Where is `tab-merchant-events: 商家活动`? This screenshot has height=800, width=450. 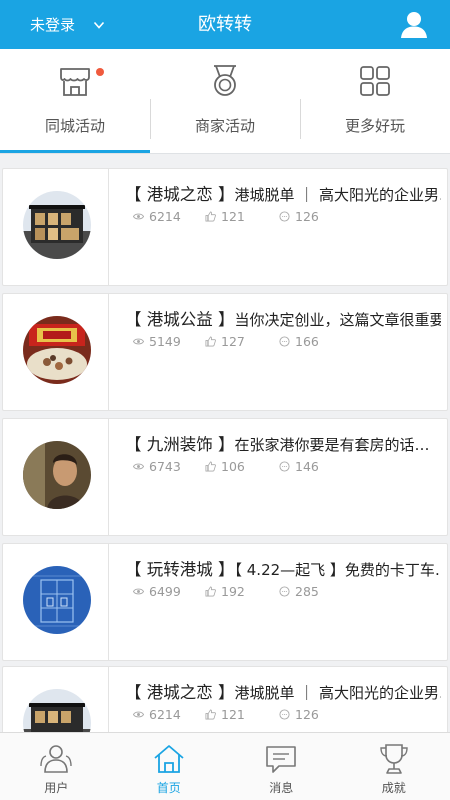
tab-merchant-events: 商家活动 is located at coordinates (225, 101).